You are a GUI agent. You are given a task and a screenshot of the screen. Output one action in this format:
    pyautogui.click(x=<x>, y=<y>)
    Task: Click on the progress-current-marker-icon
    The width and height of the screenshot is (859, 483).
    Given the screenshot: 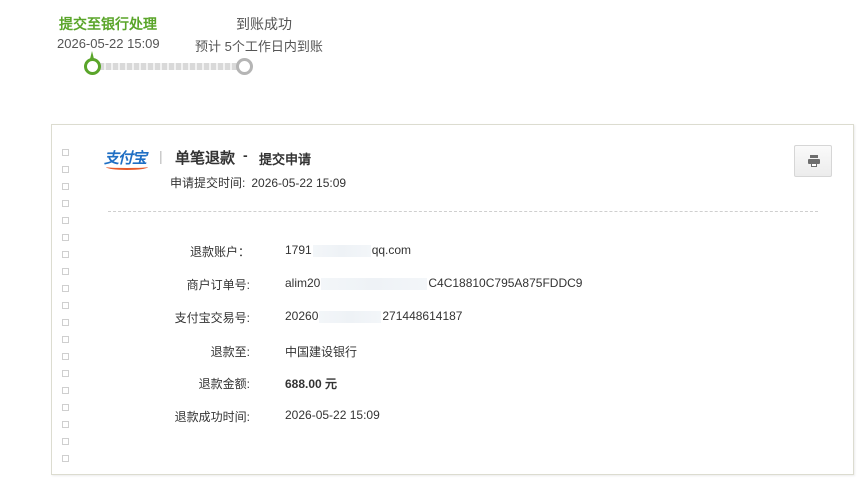 What is the action you would take?
    pyautogui.click(x=92, y=63)
    